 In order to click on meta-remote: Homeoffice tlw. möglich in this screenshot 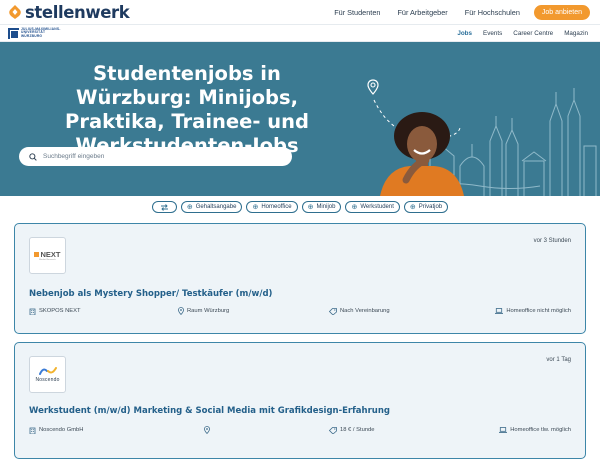, I will do `click(535, 430)`.